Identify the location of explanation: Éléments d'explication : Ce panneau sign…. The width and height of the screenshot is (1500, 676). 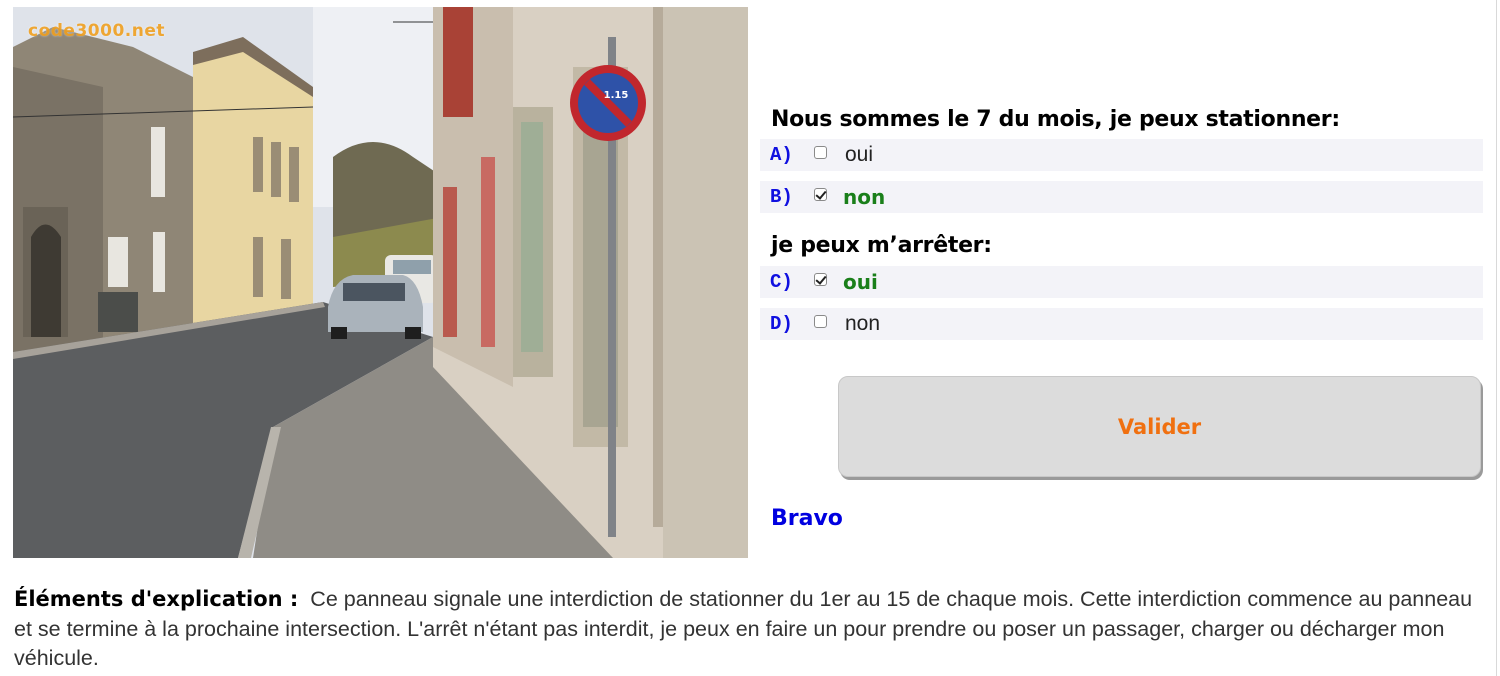
(749, 629).